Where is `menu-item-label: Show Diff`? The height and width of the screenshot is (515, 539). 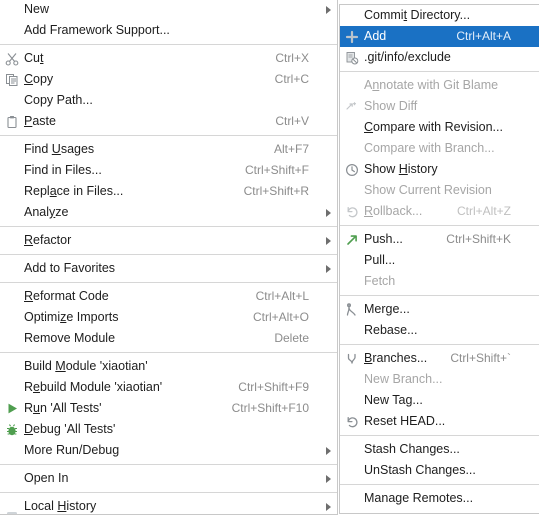 menu-item-label: Show Diff is located at coordinates (391, 106).